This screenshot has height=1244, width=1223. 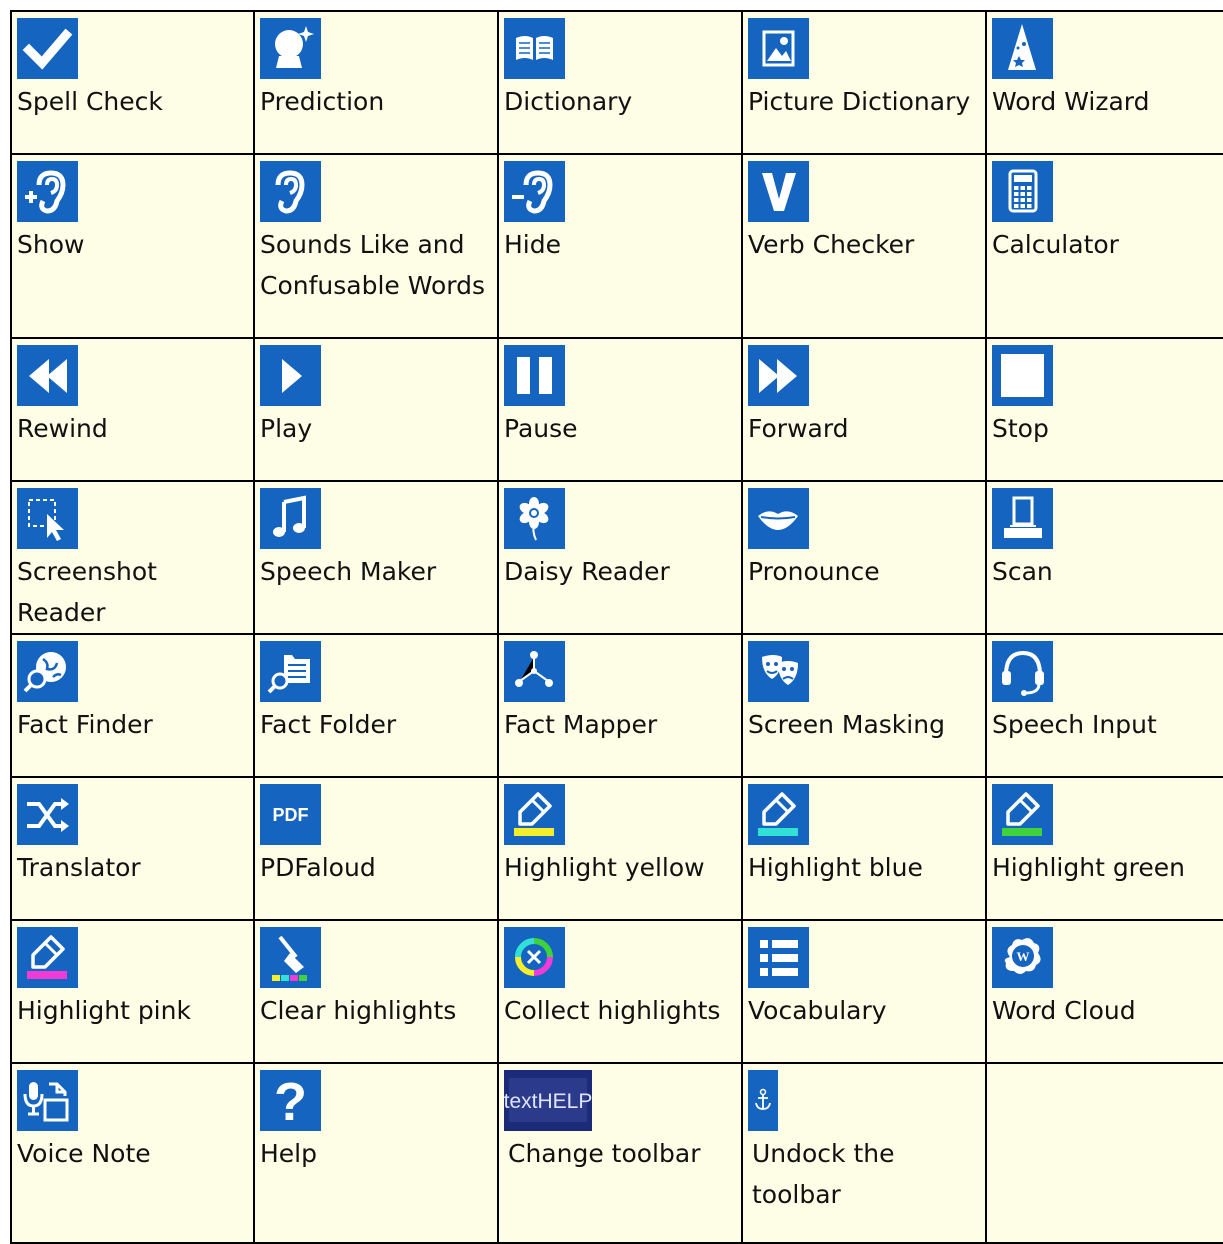 What do you see at coordinates (132, 557) in the screenshot?
I see `toolbar-item: Screenshot Reader` at bounding box center [132, 557].